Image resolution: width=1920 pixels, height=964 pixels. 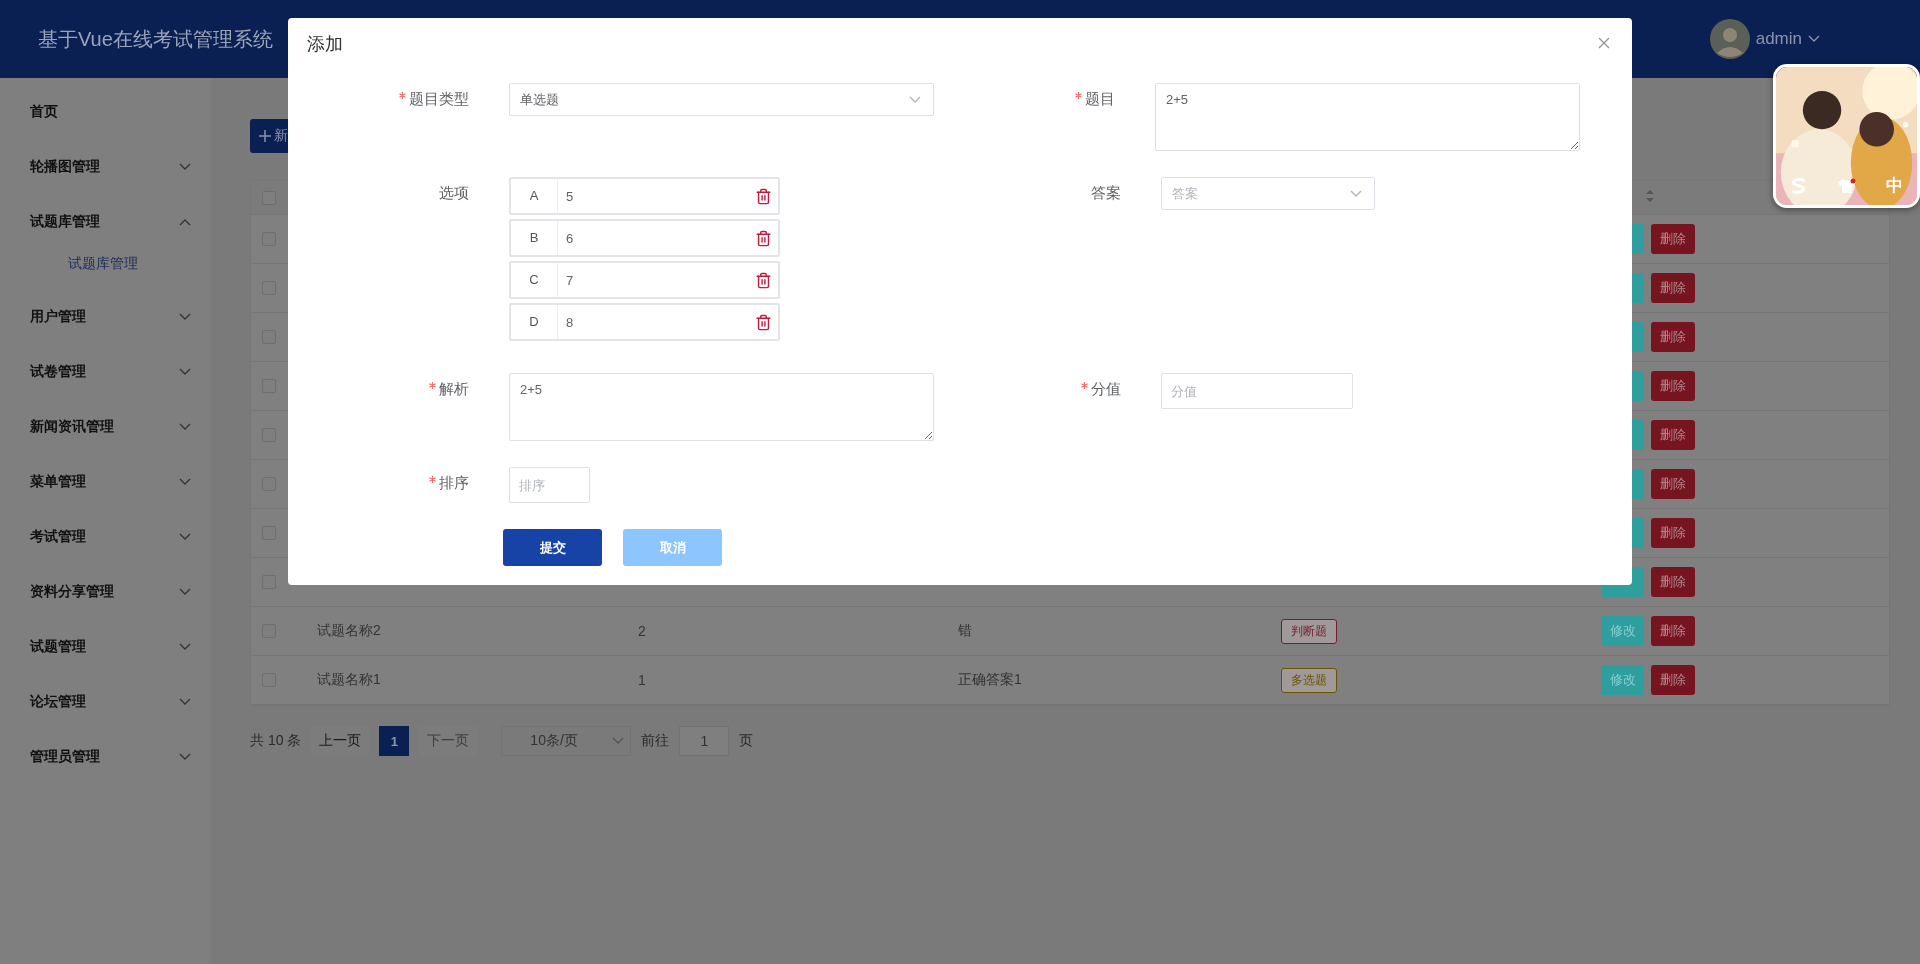 I want to click on sidebar-item: 新闻资讯管理, so click(x=105, y=426).